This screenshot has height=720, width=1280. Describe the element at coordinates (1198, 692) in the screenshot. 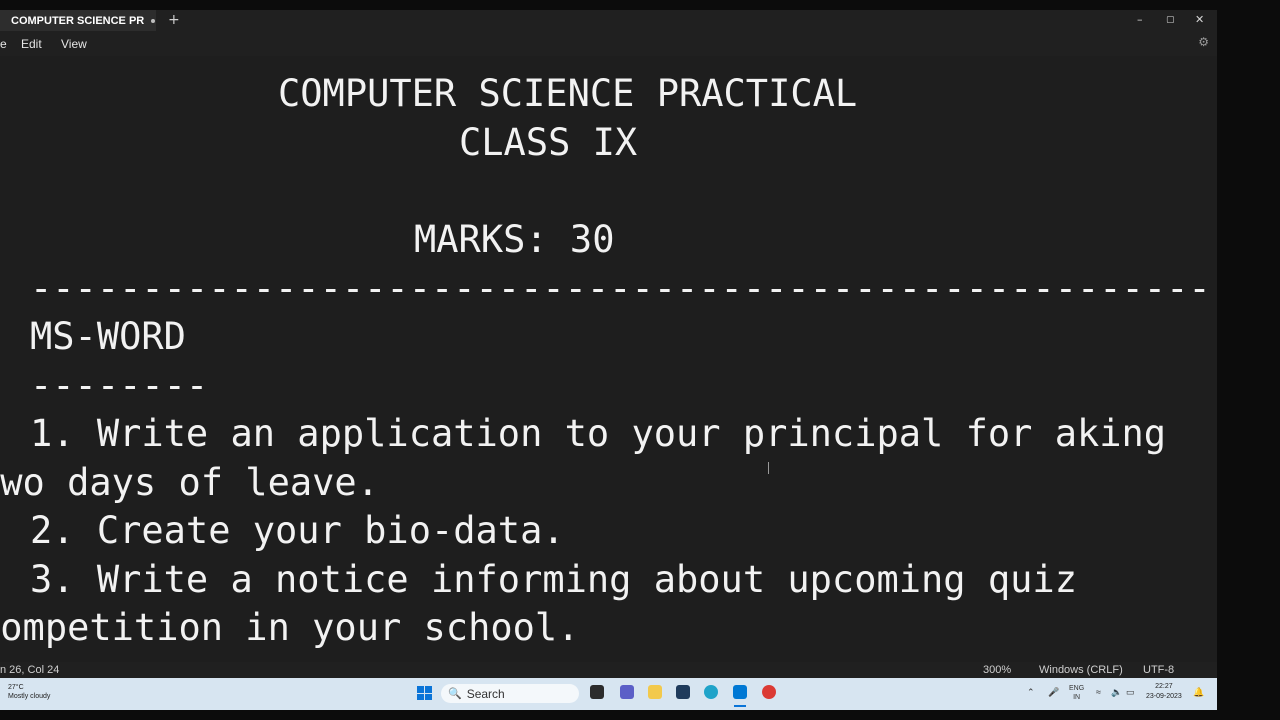

I see `notification-bell-icon: 🔔` at that location.